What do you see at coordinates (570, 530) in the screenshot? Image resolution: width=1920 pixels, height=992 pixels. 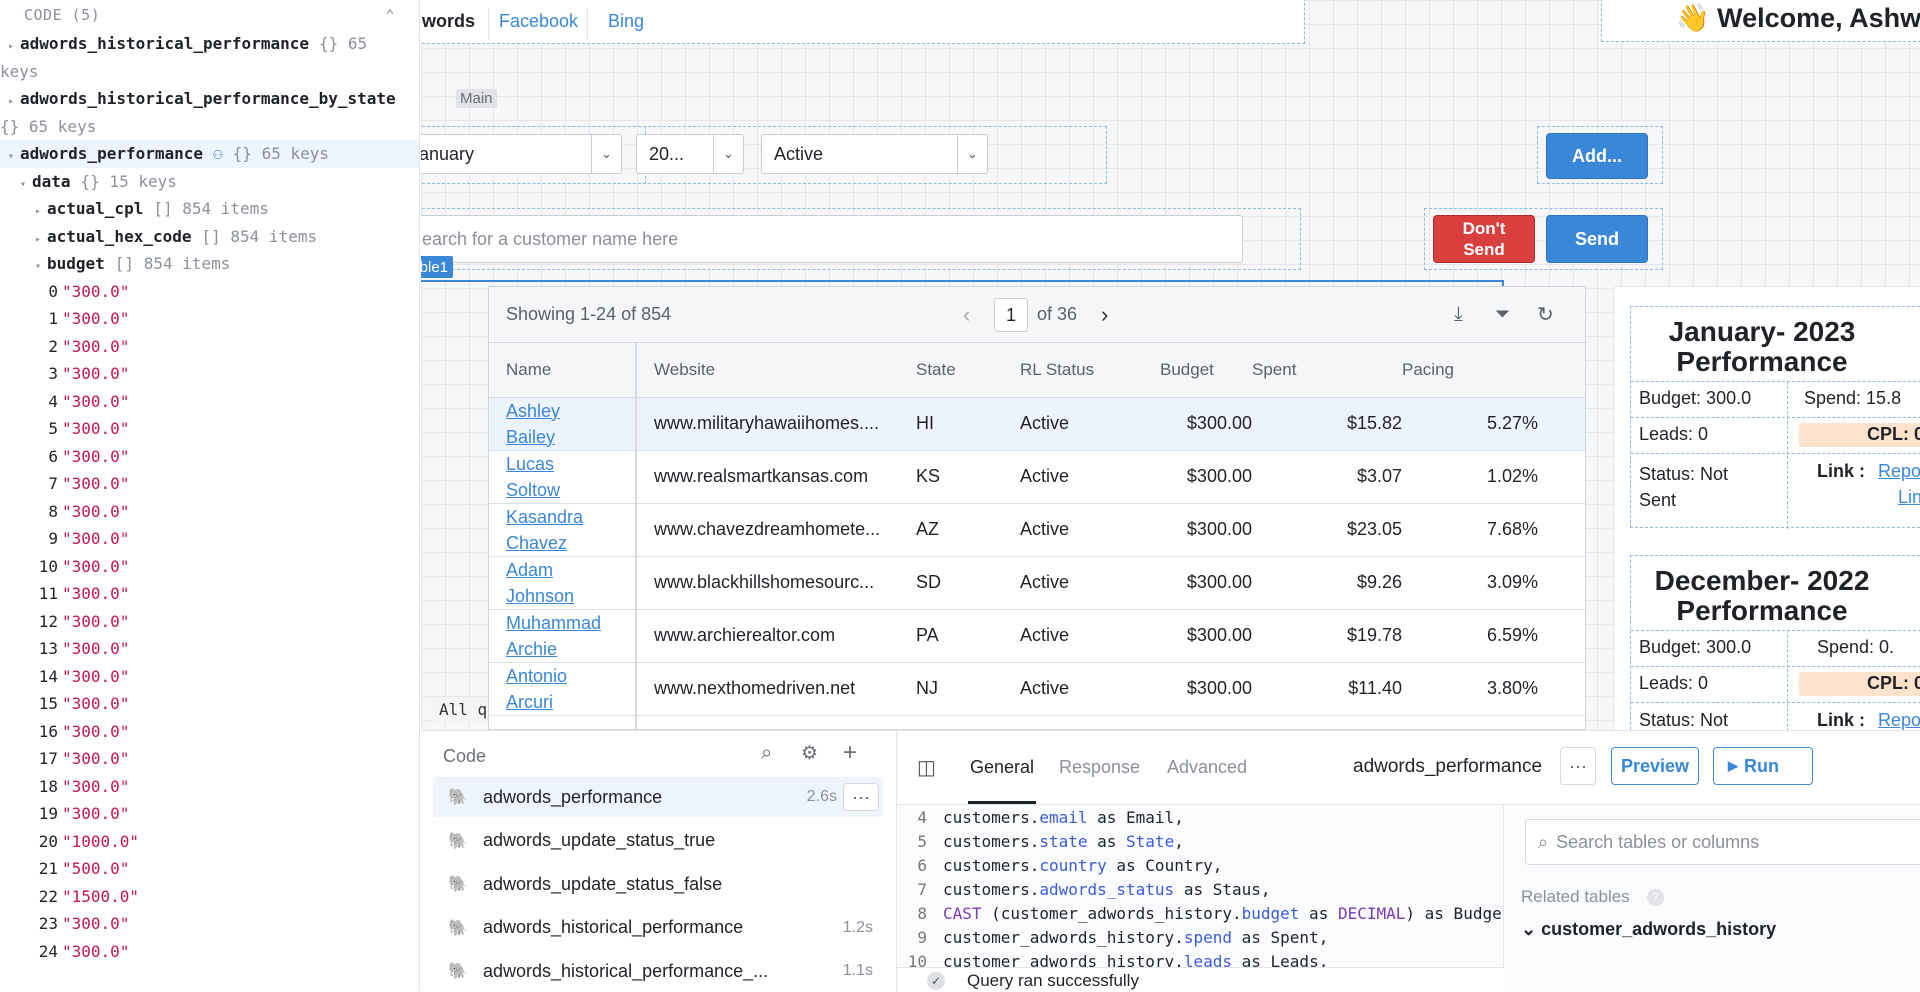 I see `customer-name-link: Kasandra Chavez` at bounding box center [570, 530].